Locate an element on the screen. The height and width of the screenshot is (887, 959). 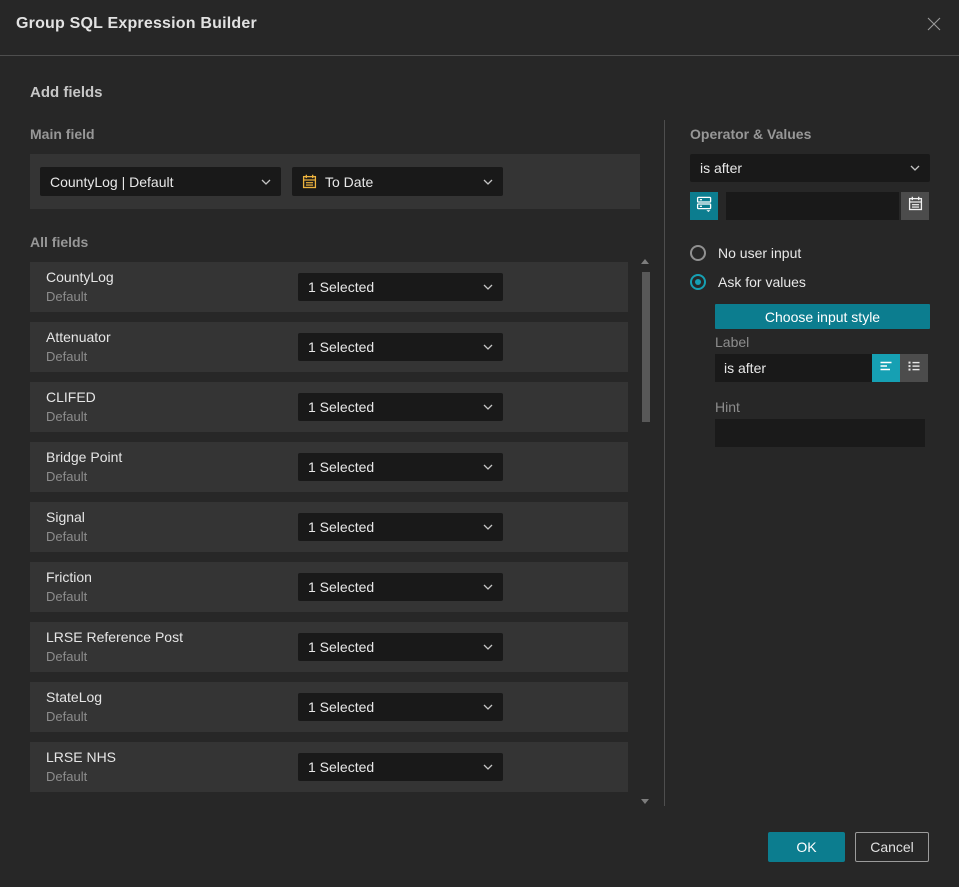
close-icon is located at coordinates (934, 26).